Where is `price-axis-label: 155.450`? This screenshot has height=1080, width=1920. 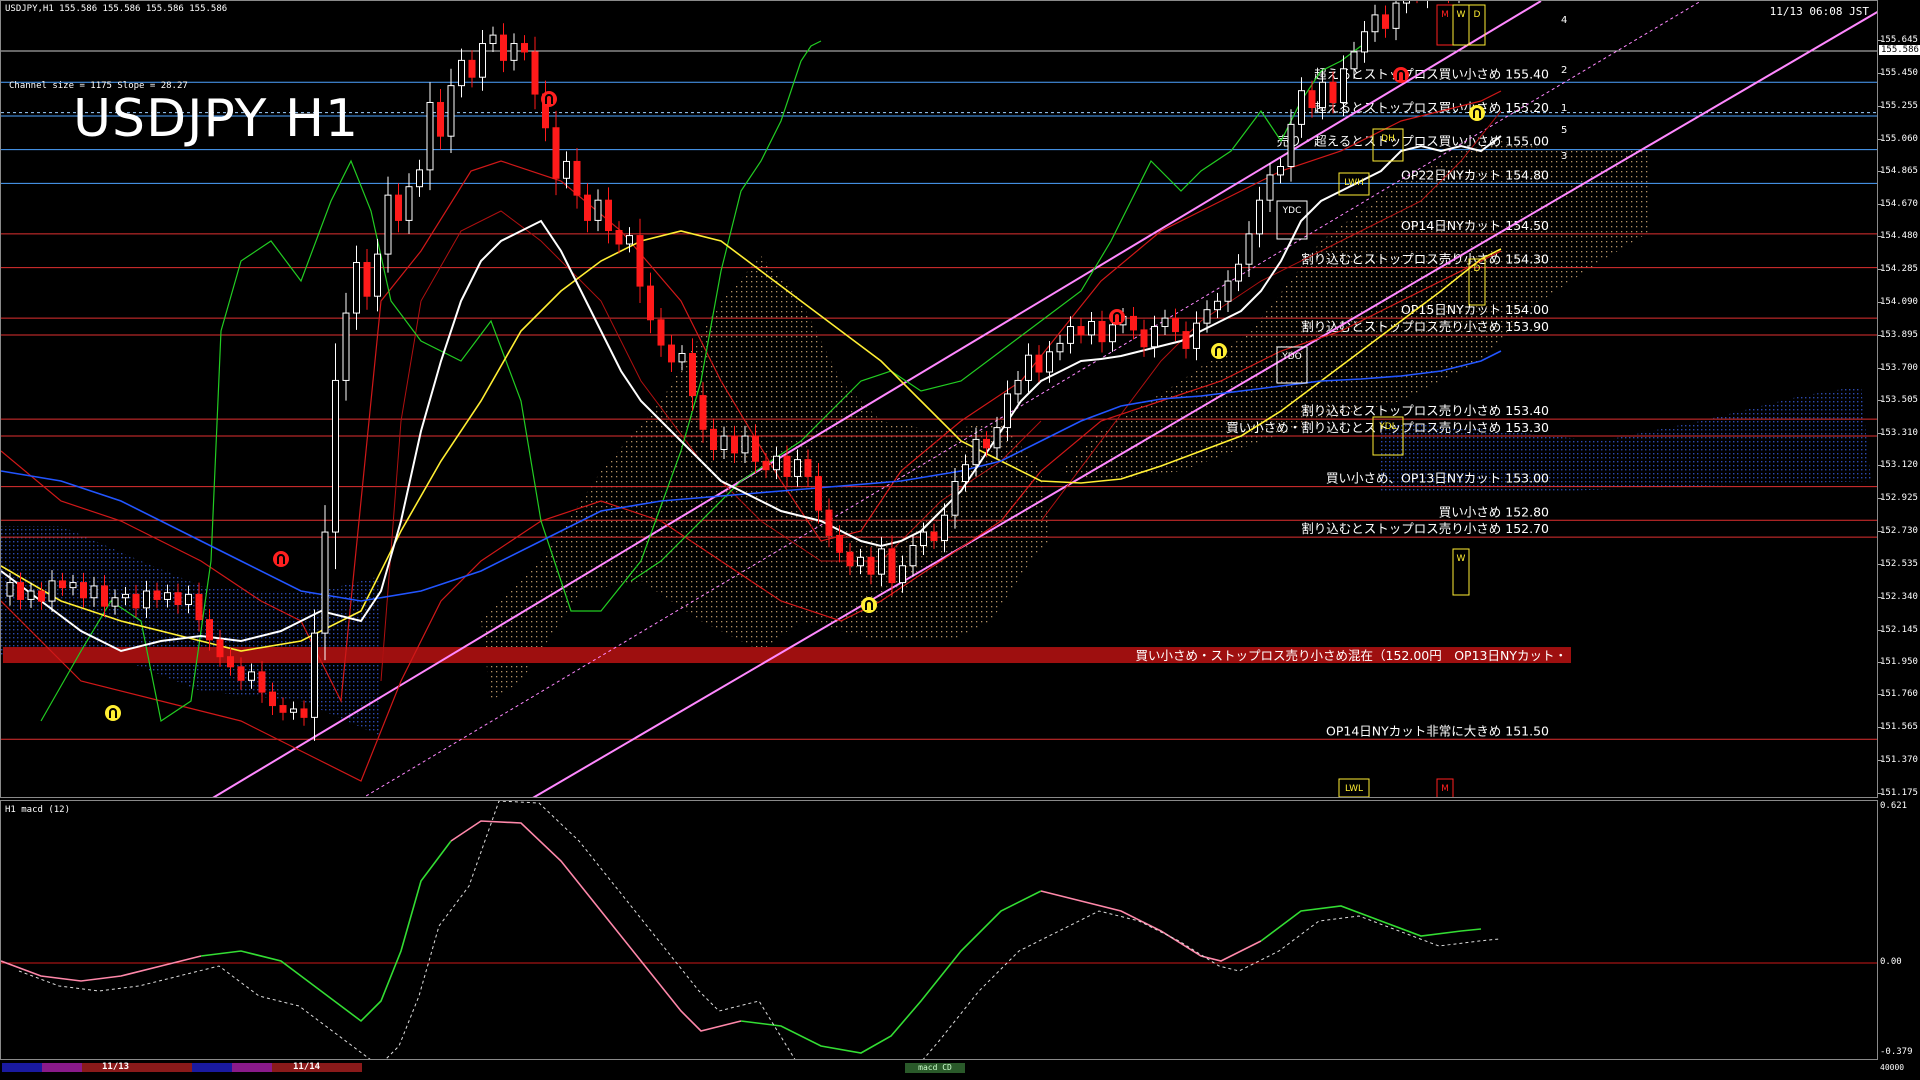
price-axis-label: 155.450 is located at coordinates (1899, 72).